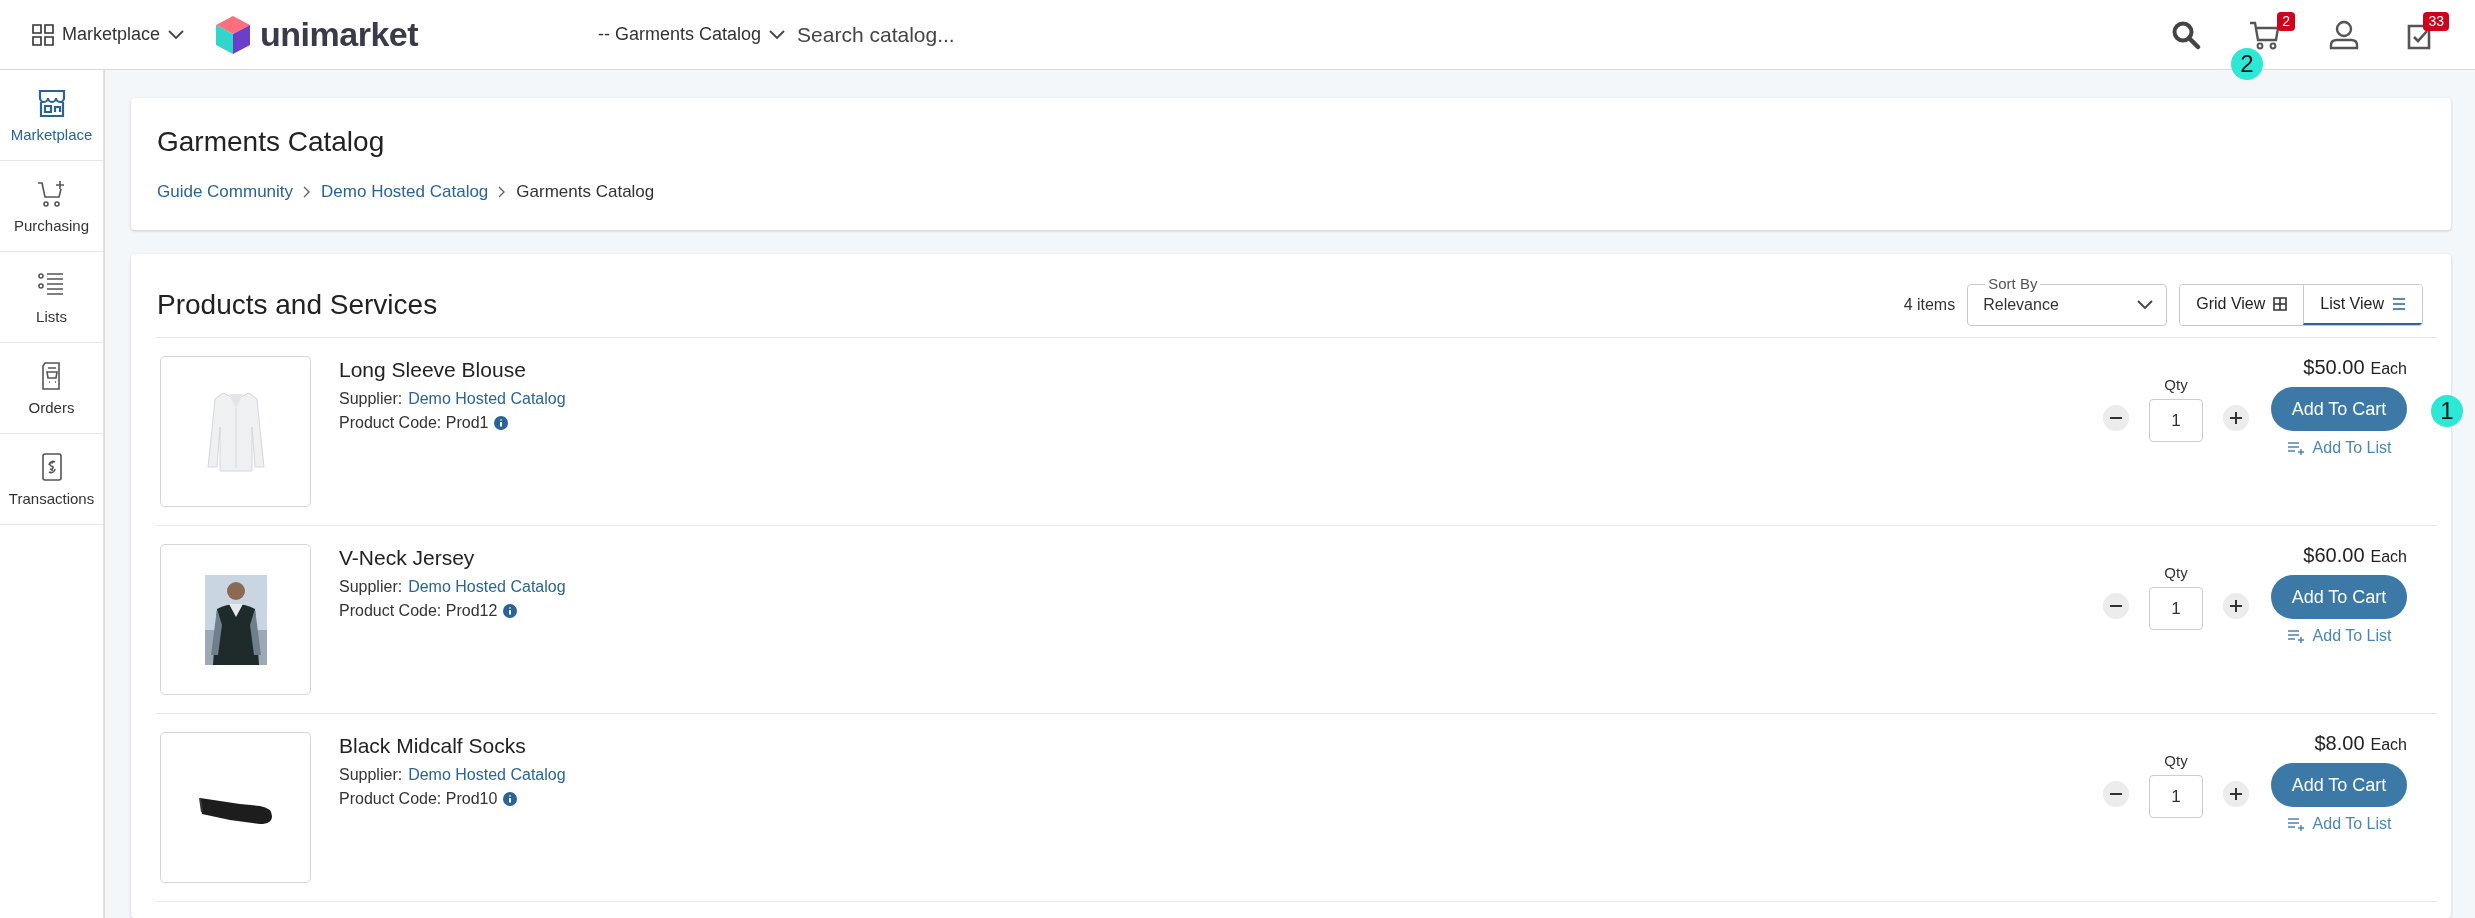 The image size is (2475, 918). What do you see at coordinates (2399, 303) in the screenshot?
I see `menu-icon` at bounding box center [2399, 303].